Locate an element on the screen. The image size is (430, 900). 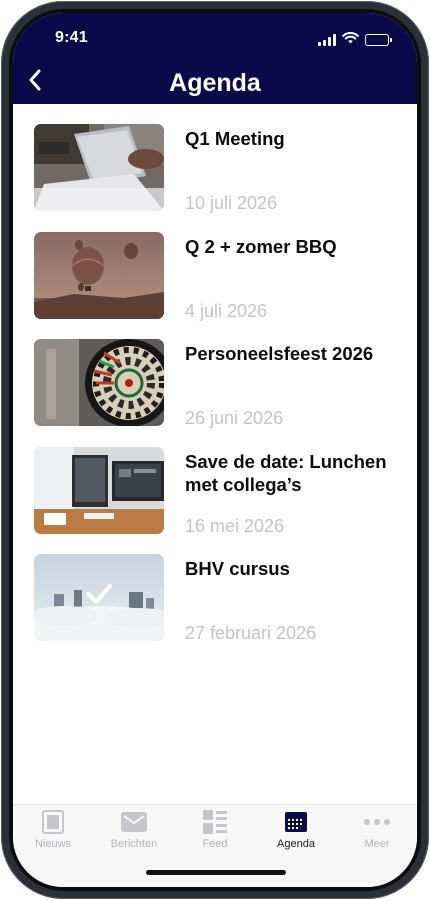
tab-meer: Meer is located at coordinates (377, 833).